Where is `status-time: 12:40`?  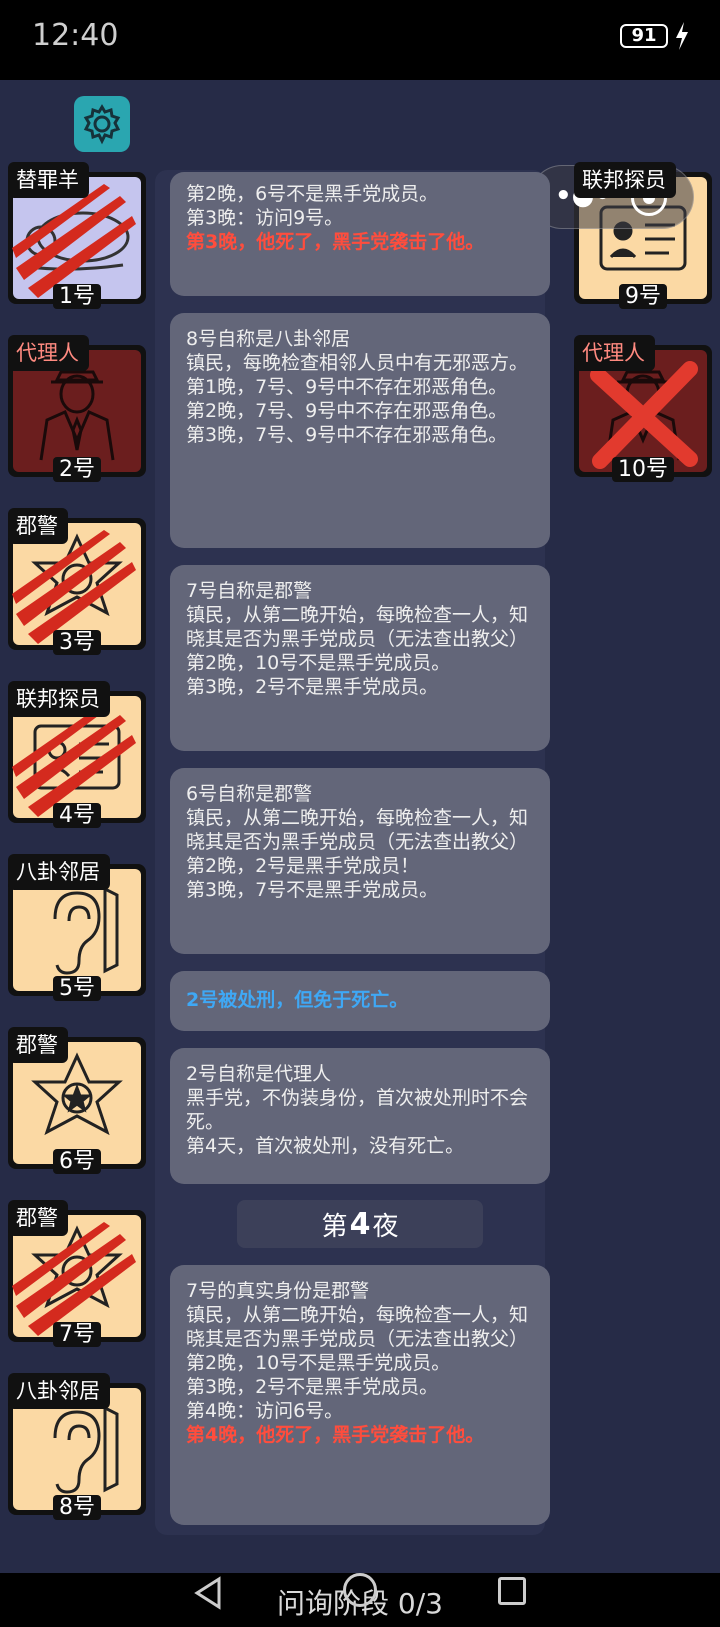 status-time: 12:40 is located at coordinates (75, 35).